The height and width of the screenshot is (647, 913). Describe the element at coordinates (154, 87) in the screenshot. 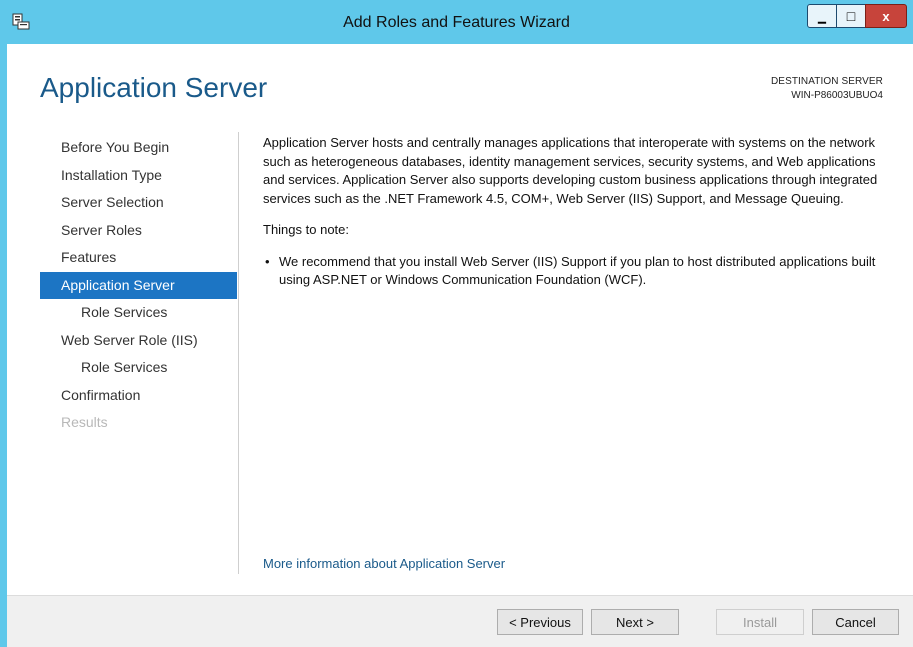

I see `page-title: Application Server` at that location.